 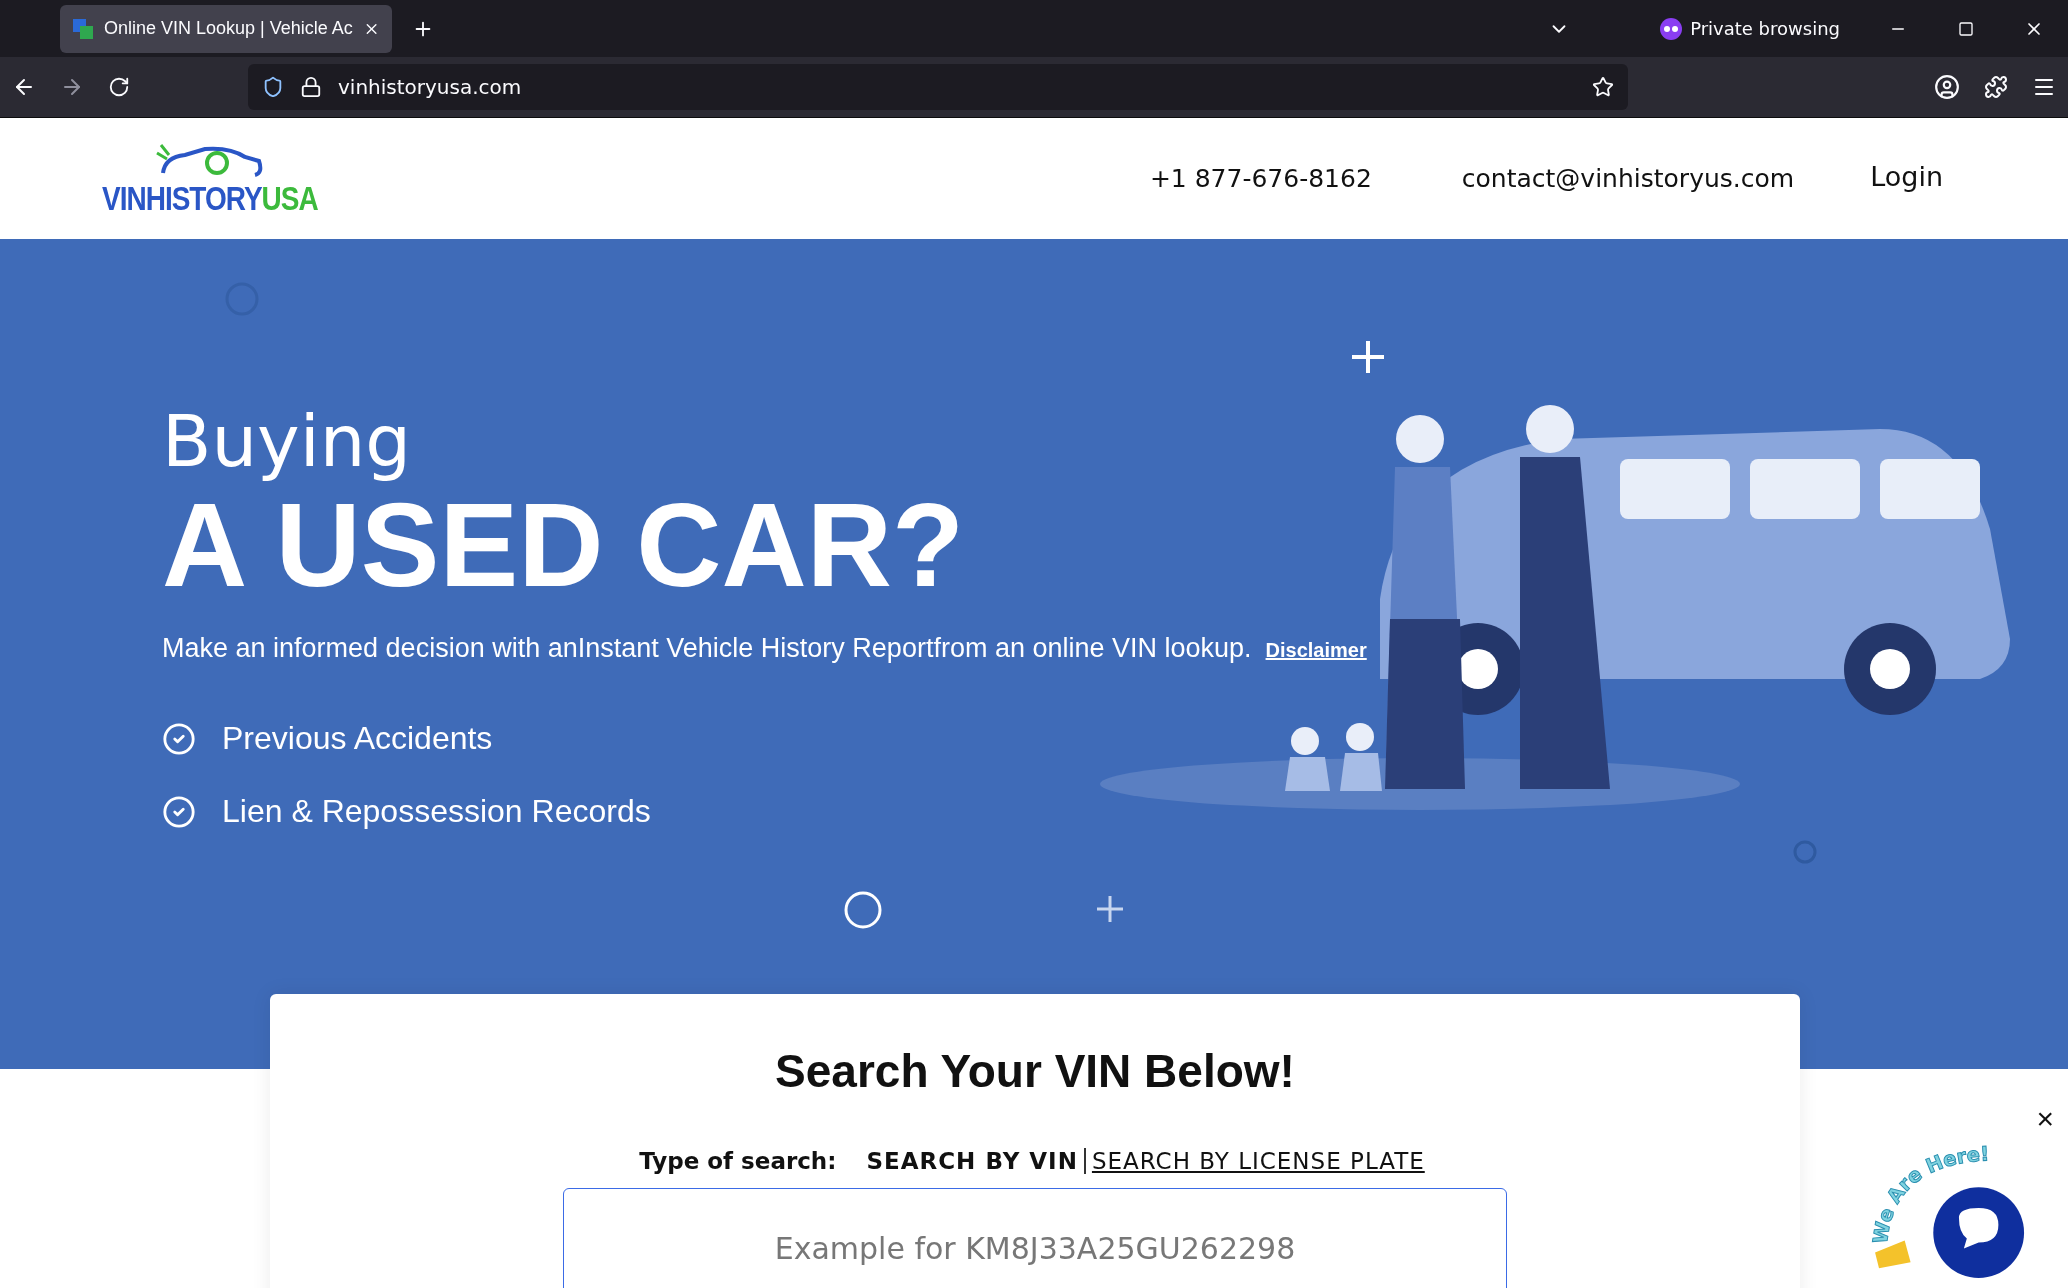 I want to click on shield-icon, so click(x=273, y=87).